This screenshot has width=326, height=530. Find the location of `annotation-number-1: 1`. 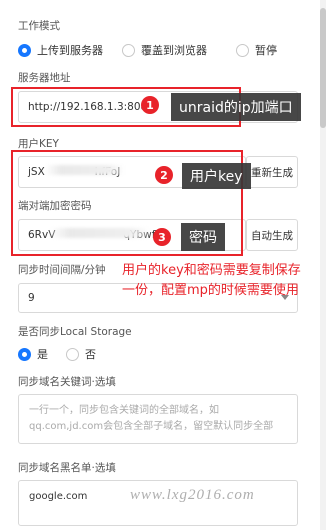

annotation-number-1: 1 is located at coordinates (150, 105).